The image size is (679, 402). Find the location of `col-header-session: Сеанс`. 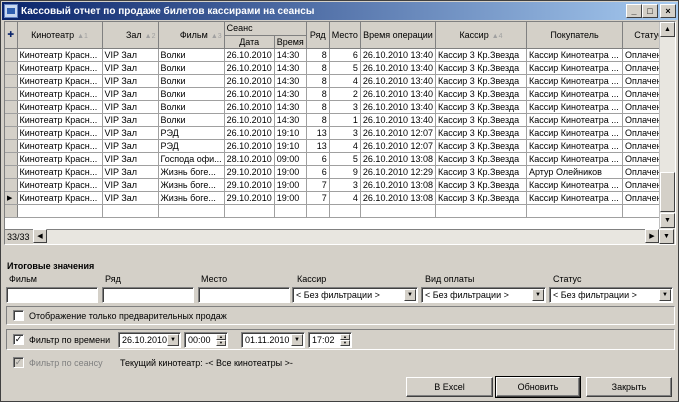

col-header-session: Сеанс is located at coordinates (265, 29).